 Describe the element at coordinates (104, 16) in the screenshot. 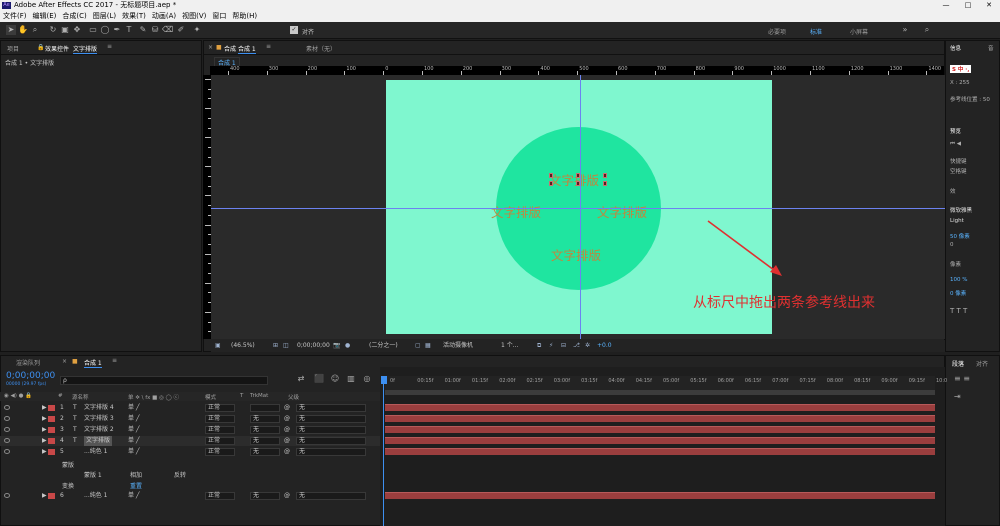

I see `menu-layer: 图层(L)` at that location.